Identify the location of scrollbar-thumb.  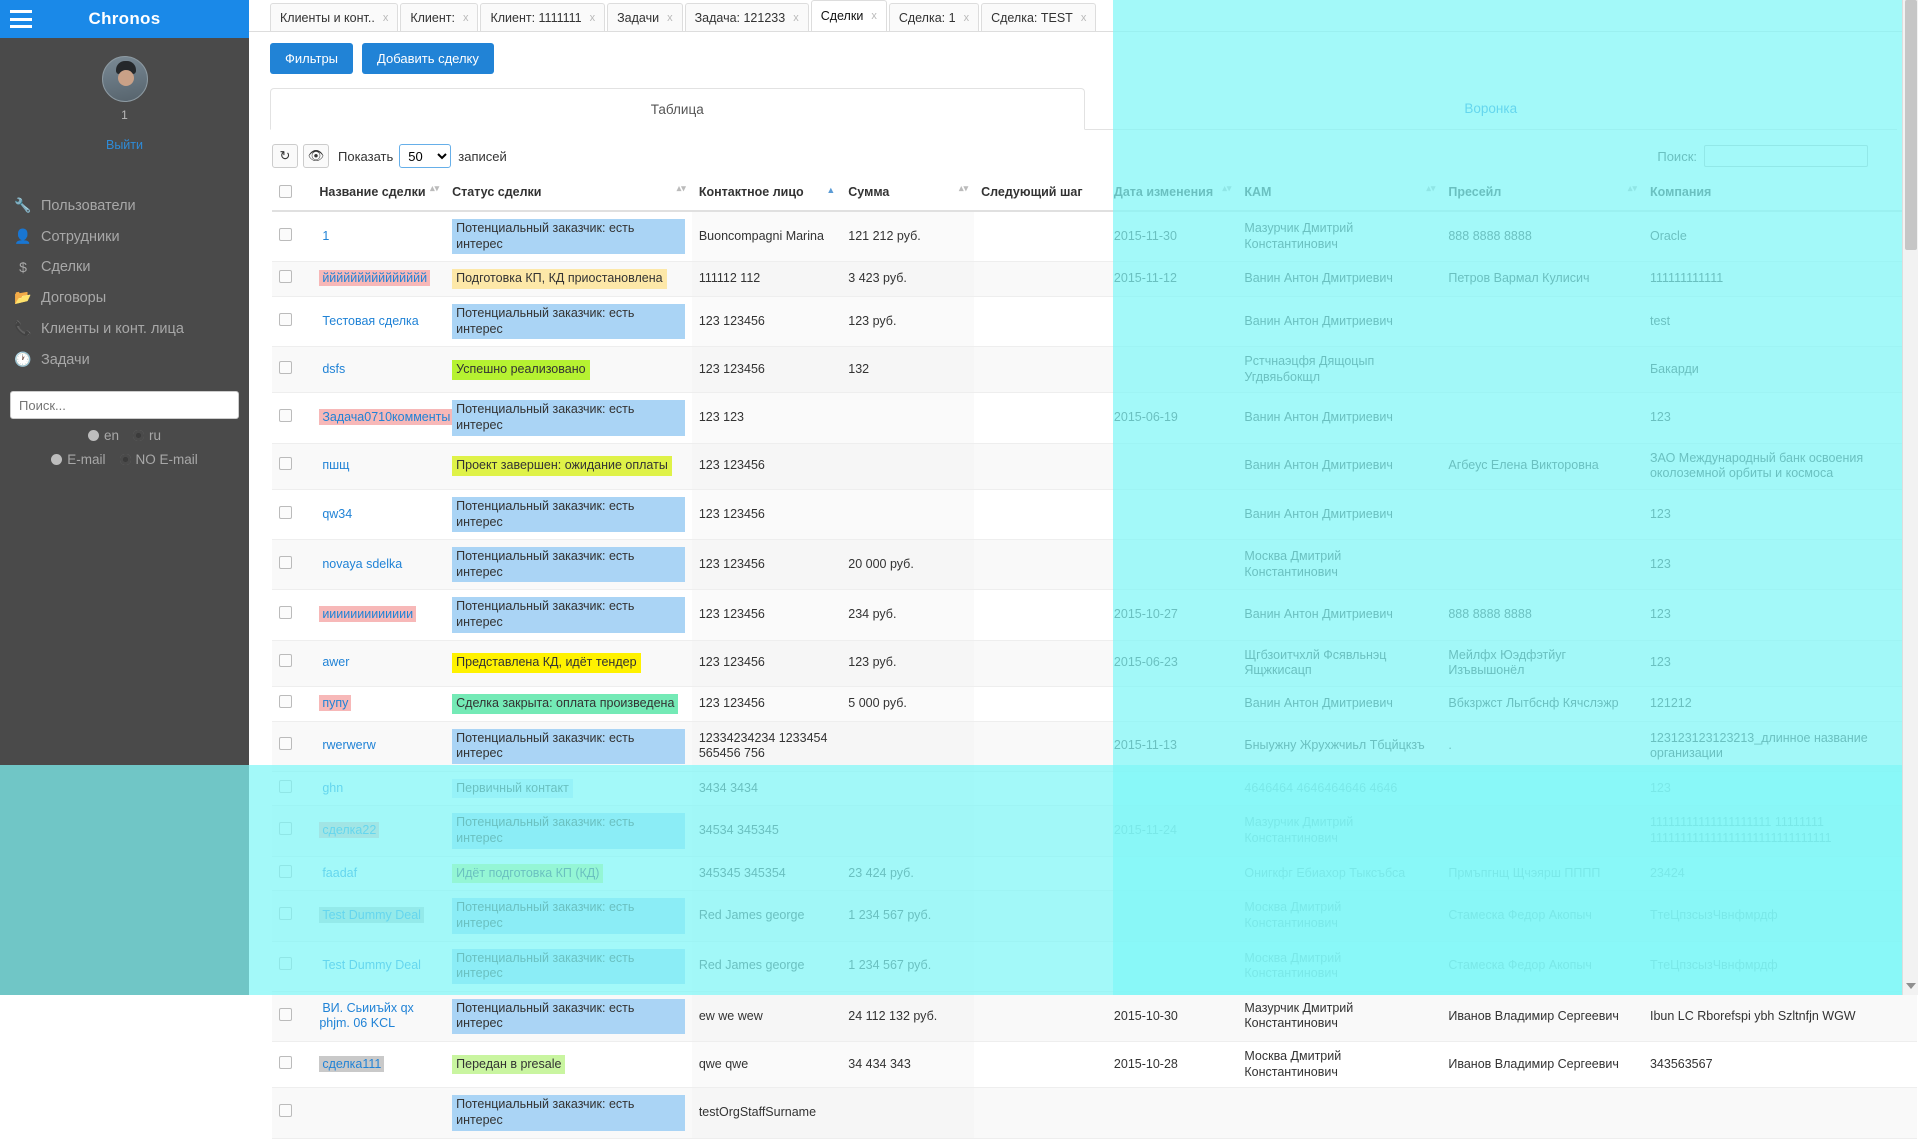
(1911, 125).